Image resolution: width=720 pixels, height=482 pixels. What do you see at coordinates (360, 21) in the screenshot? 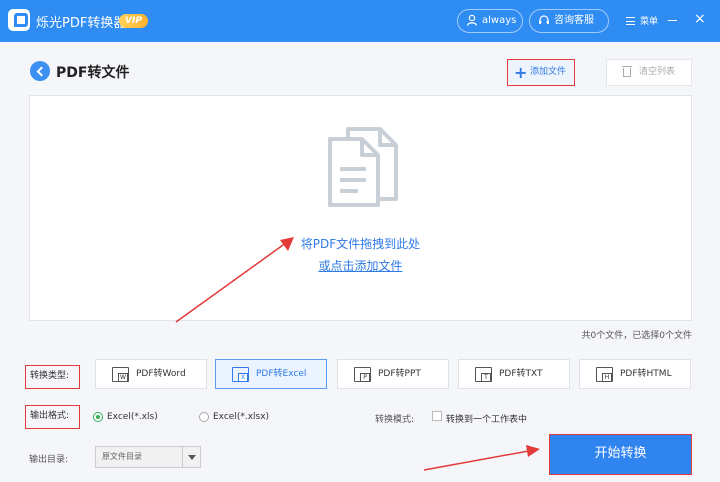
I see `title-bar: 烁光PDF转换器 VIP always 咨询客服 菜单 ×` at bounding box center [360, 21].